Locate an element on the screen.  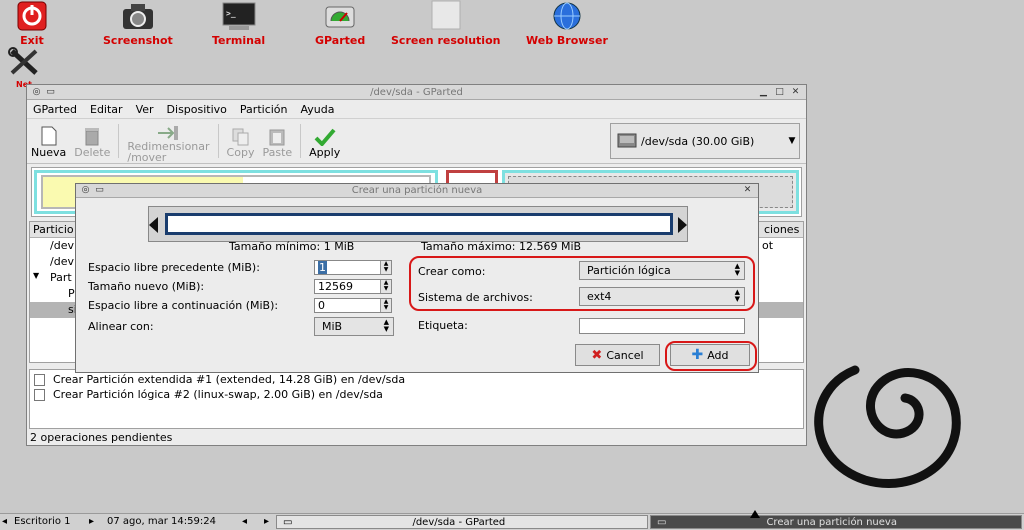
harddisk-icon is located at coordinates (627, 141).